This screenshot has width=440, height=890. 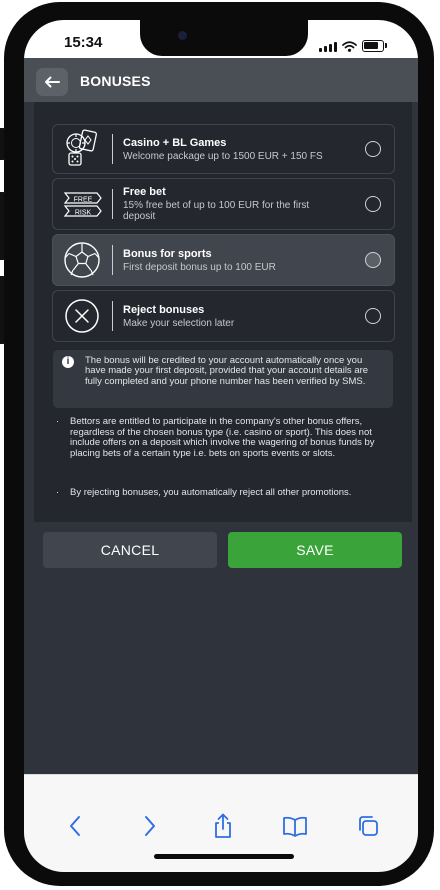 I want to click on arrow-left-icon, so click(x=52, y=82).